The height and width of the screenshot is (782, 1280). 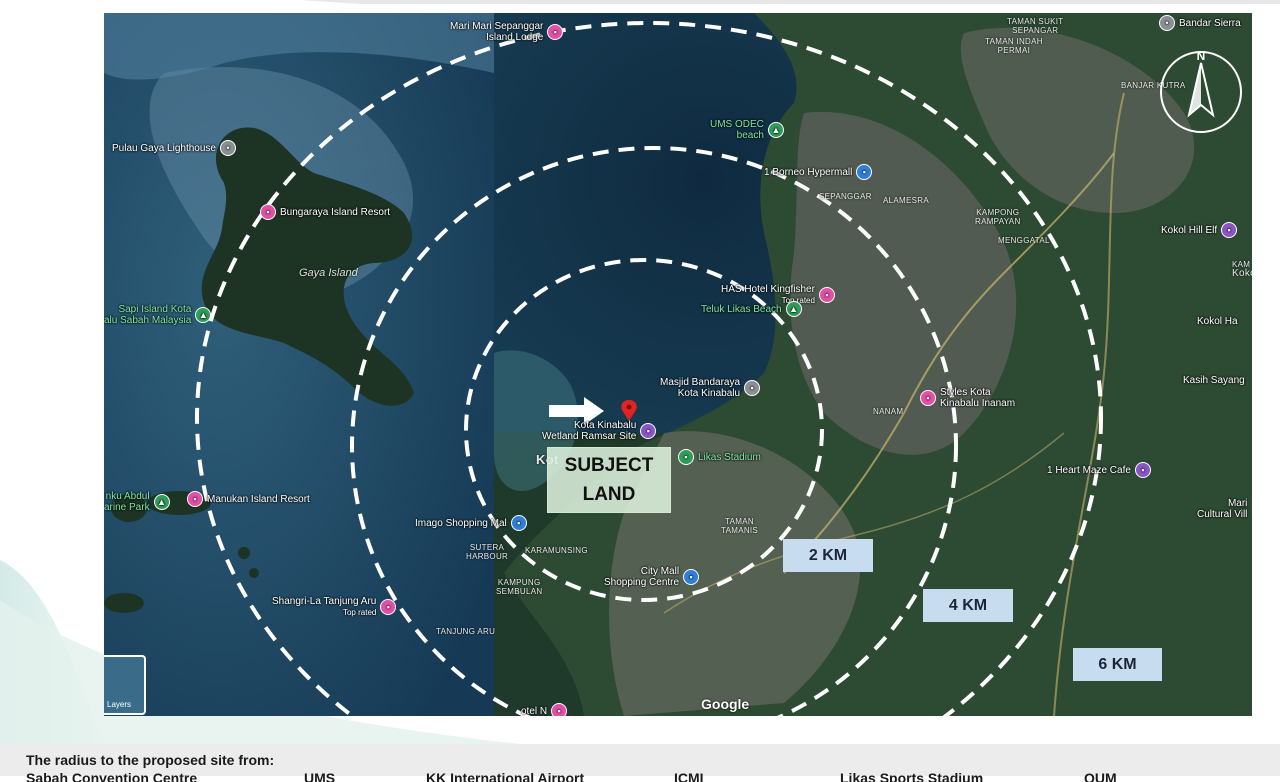 I want to click on area-label-kampung-sembulan: KAMPUNG SEMBULAN, so click(x=519, y=587).